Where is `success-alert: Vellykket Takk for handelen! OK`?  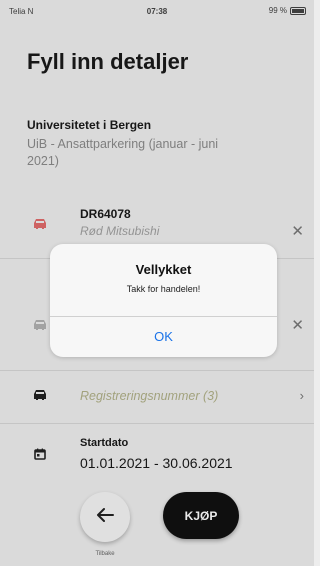 success-alert: Vellykket Takk for handelen! OK is located at coordinates (163, 300).